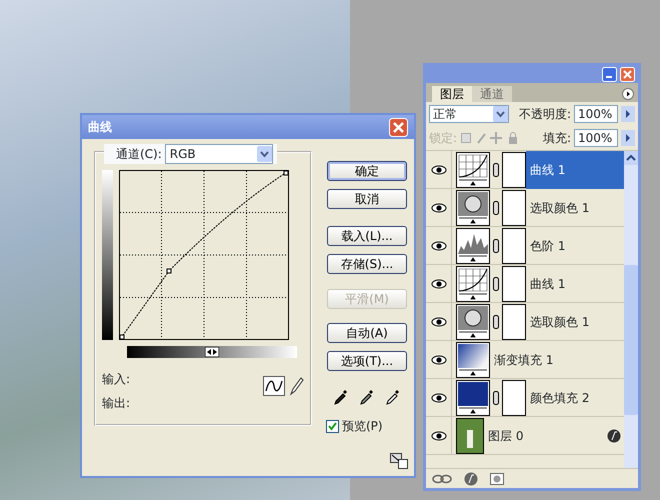 Image resolution: width=660 pixels, height=500 pixels. Describe the element at coordinates (575, 397) in the screenshot. I see `layer-name: 颜色填充 2` at that location.